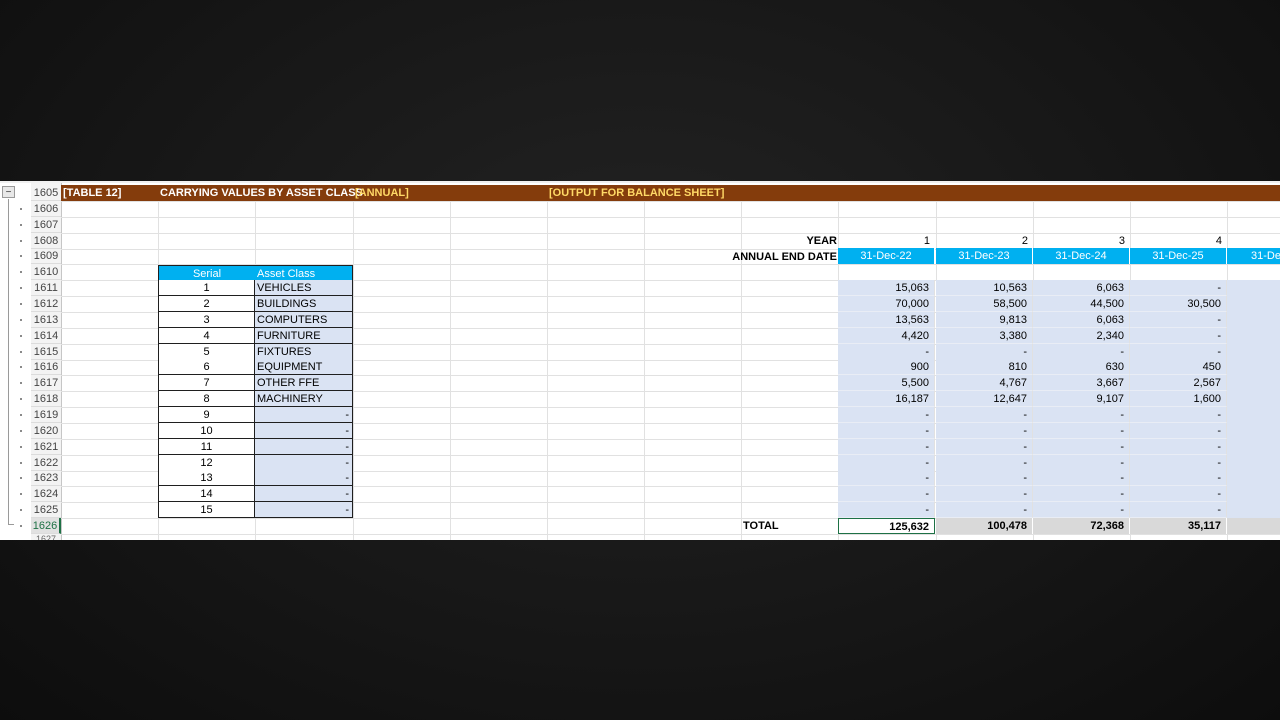  I want to click on asset-class-name: BUILDINGS, so click(304, 304).